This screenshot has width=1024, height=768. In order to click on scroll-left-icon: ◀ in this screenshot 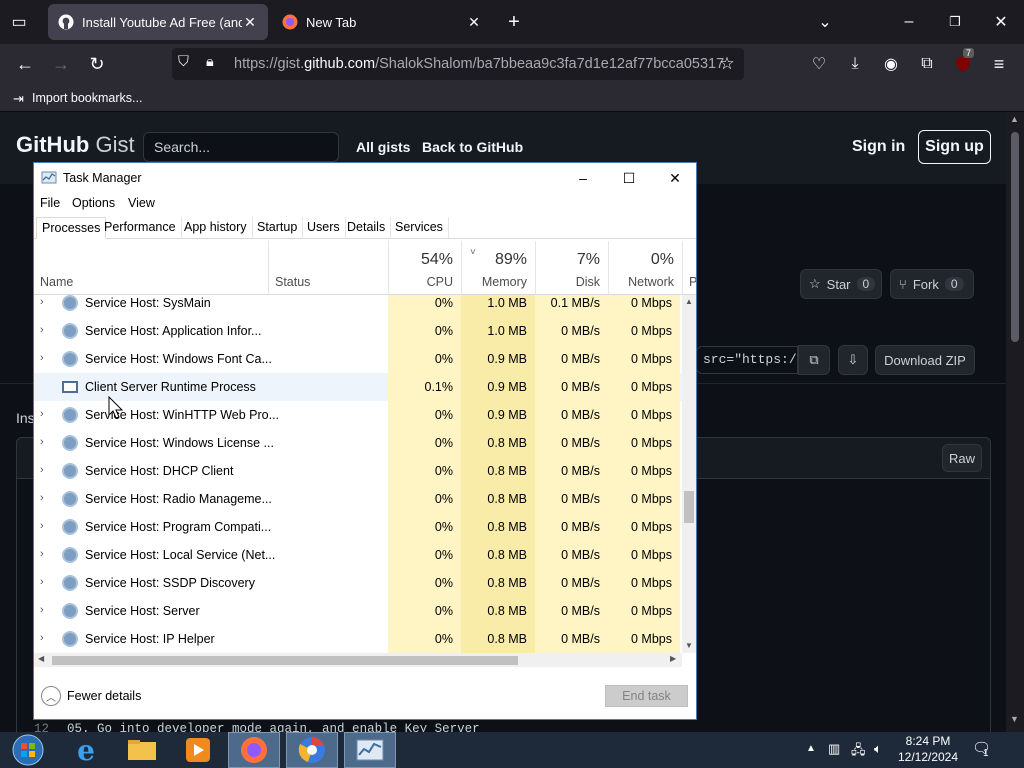, I will do `click(41, 658)`.